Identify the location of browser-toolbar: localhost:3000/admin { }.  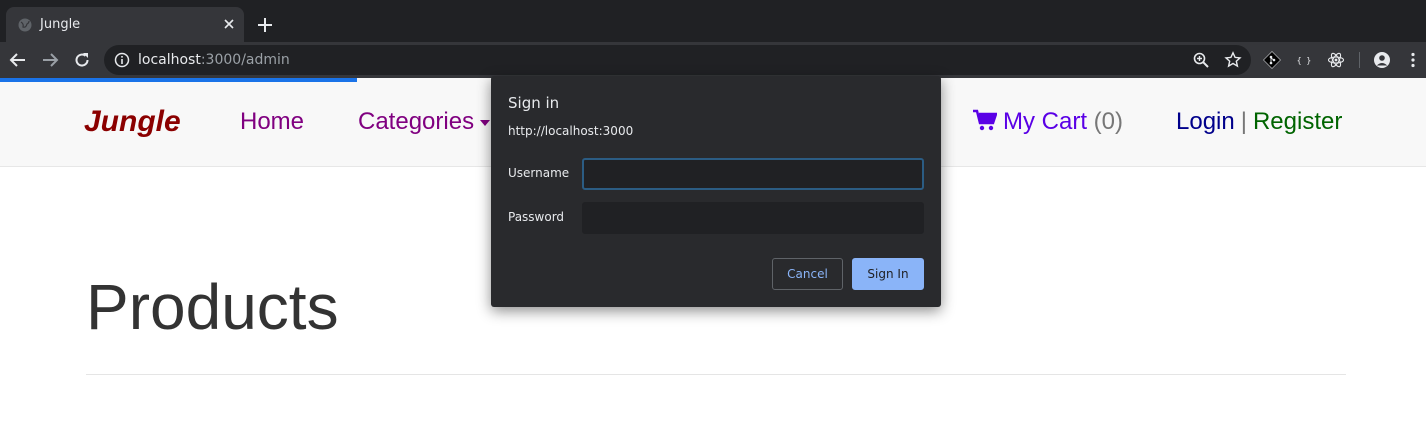
(713, 60).